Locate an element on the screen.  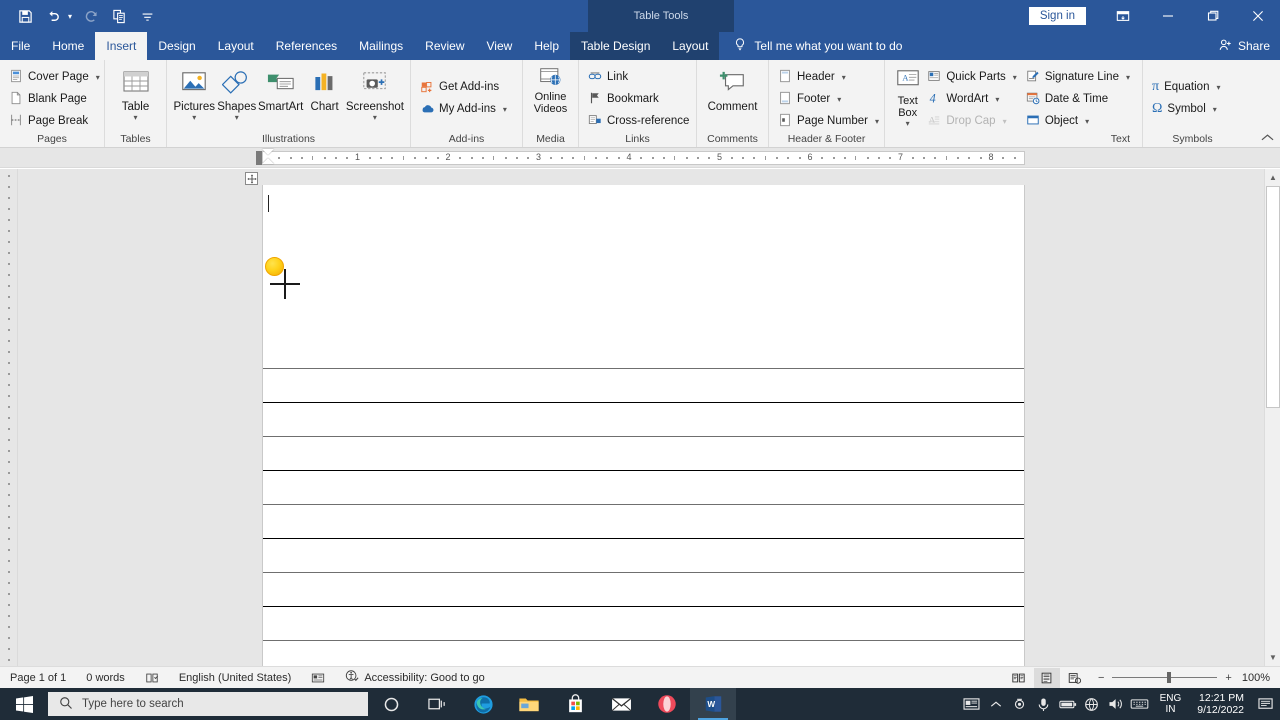
zoom-in-button: + is located at coordinates (1228, 678).